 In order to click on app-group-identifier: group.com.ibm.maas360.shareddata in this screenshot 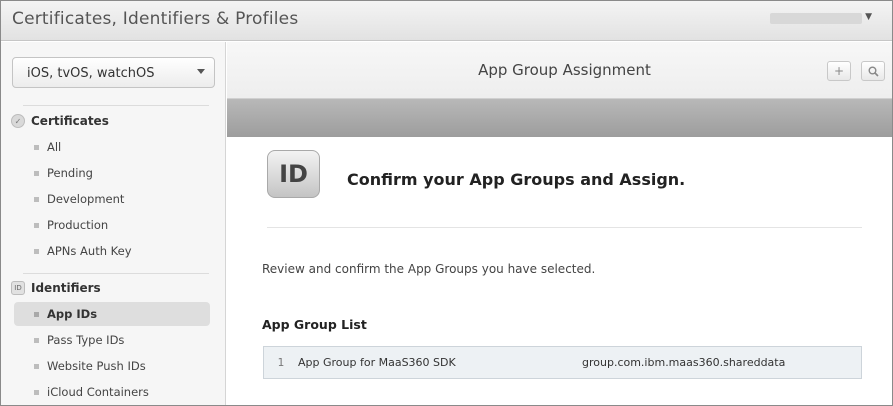, I will do `click(684, 362)`.